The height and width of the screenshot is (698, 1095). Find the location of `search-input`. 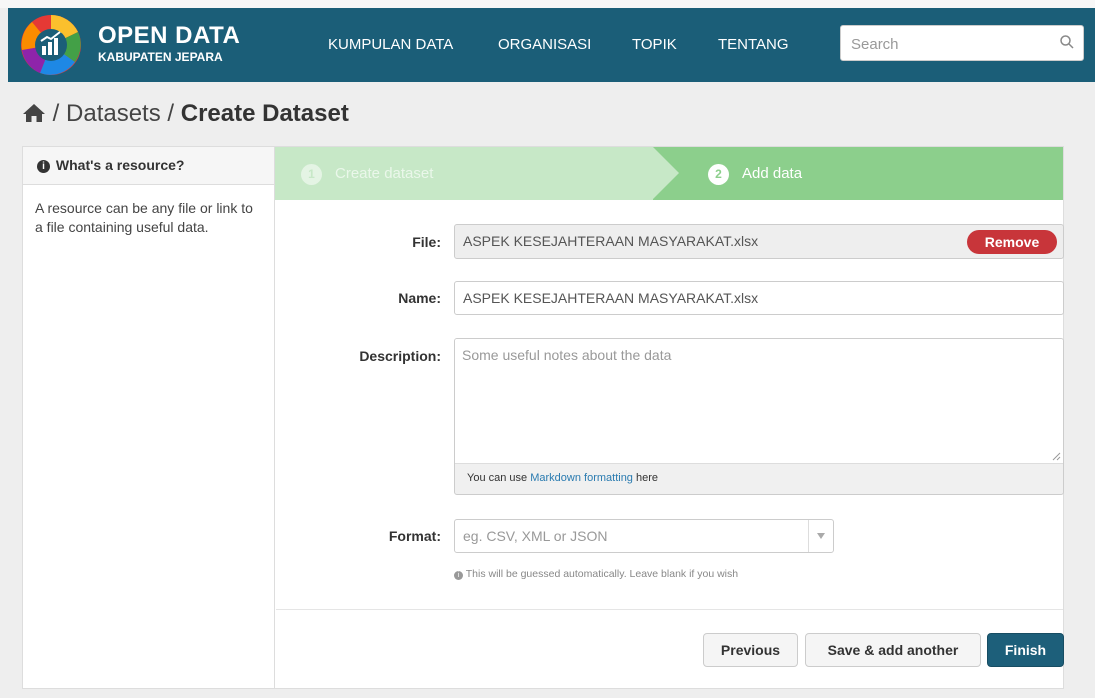

search-input is located at coordinates (951, 44).